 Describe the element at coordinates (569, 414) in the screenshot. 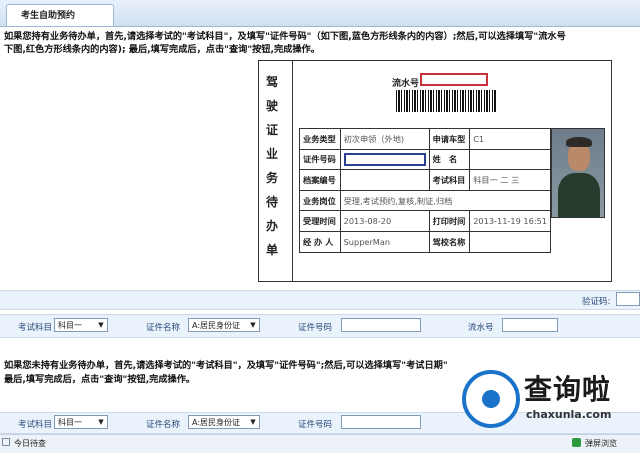

I see `watermark-domain: chaxunla.com` at that location.